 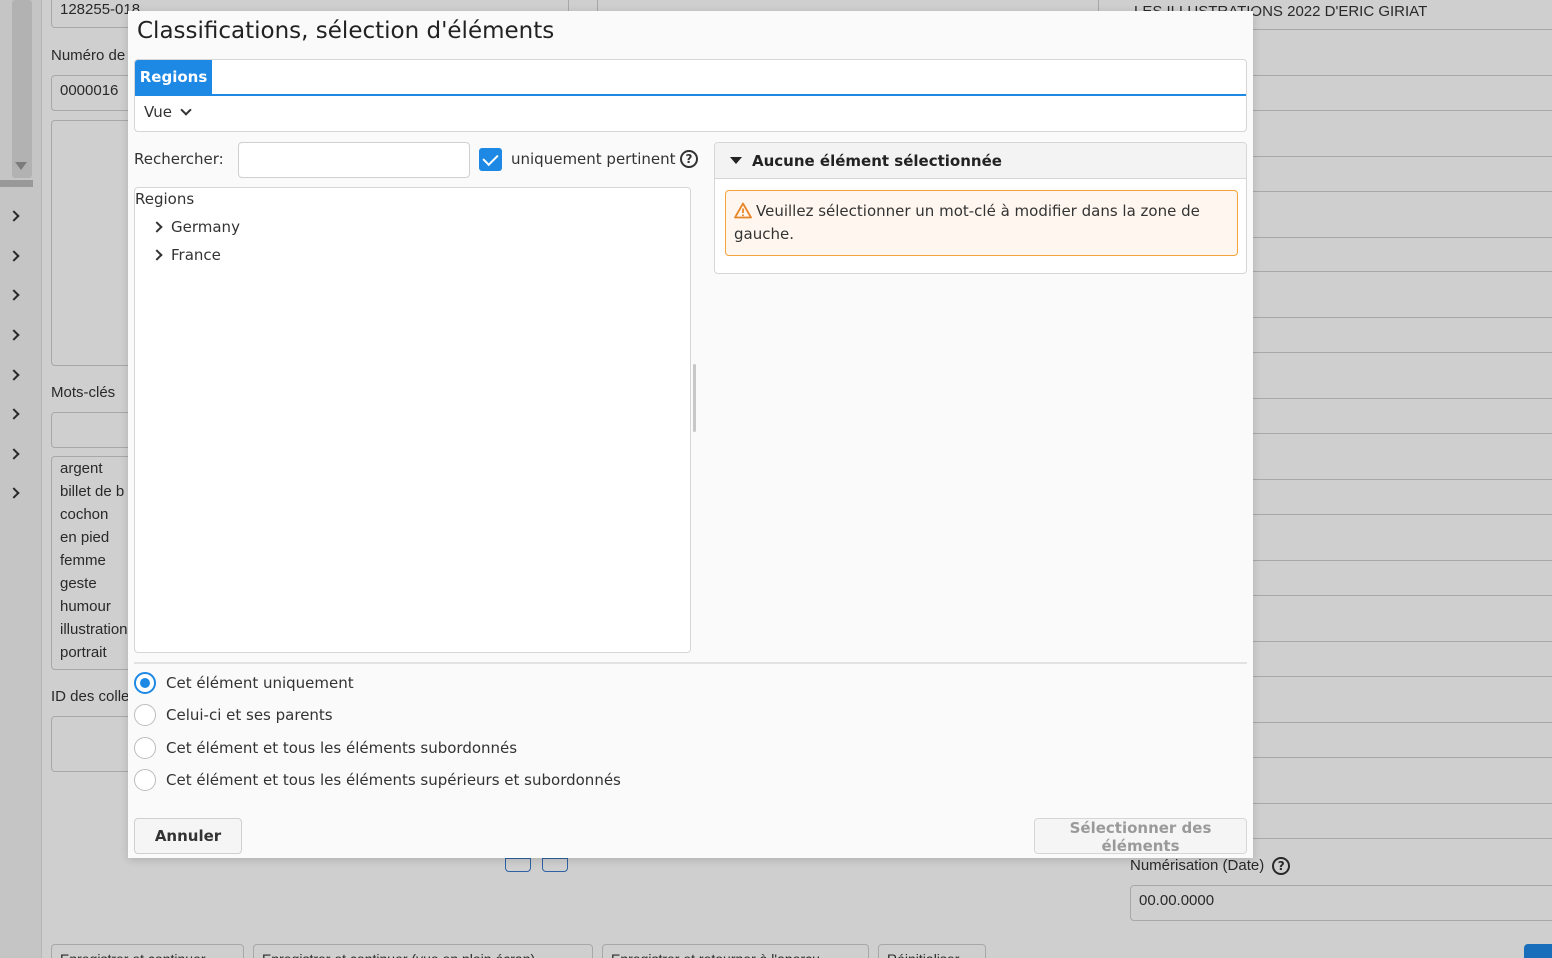 What do you see at coordinates (260, 683) in the screenshot?
I see `radio-label: Cet élément uniquement` at bounding box center [260, 683].